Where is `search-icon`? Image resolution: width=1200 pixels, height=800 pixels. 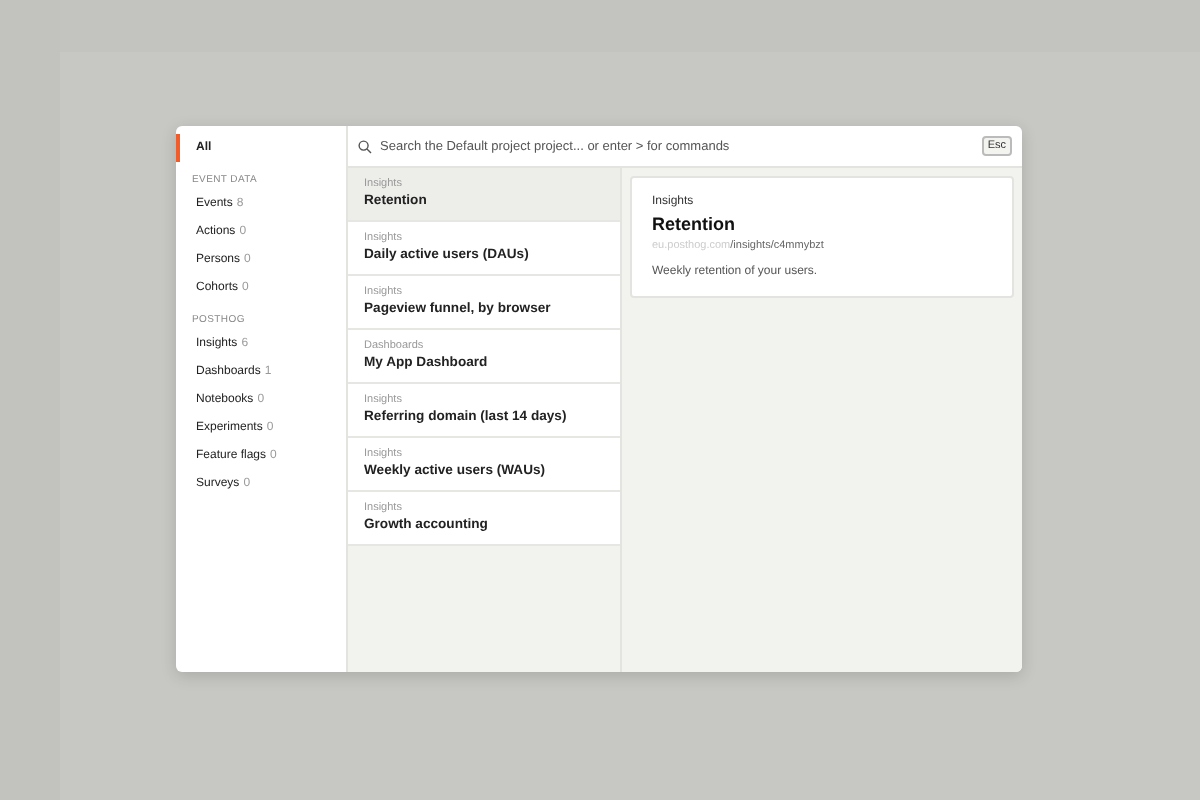 search-icon is located at coordinates (365, 146).